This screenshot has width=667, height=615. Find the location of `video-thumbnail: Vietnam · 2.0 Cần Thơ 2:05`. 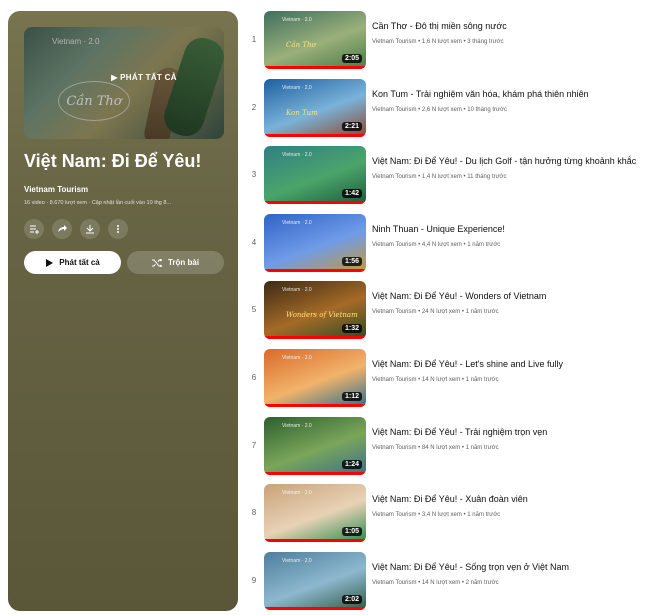

video-thumbnail: Vietnam · 2.0 Cần Thơ 2:05 is located at coordinates (315, 40).